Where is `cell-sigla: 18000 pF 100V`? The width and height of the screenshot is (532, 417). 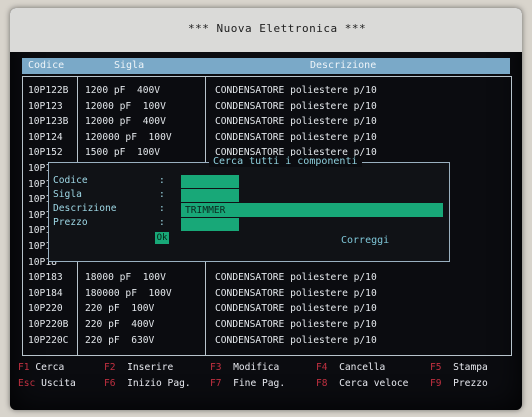
cell-sigla: 18000 pF 100V is located at coordinates (125, 278).